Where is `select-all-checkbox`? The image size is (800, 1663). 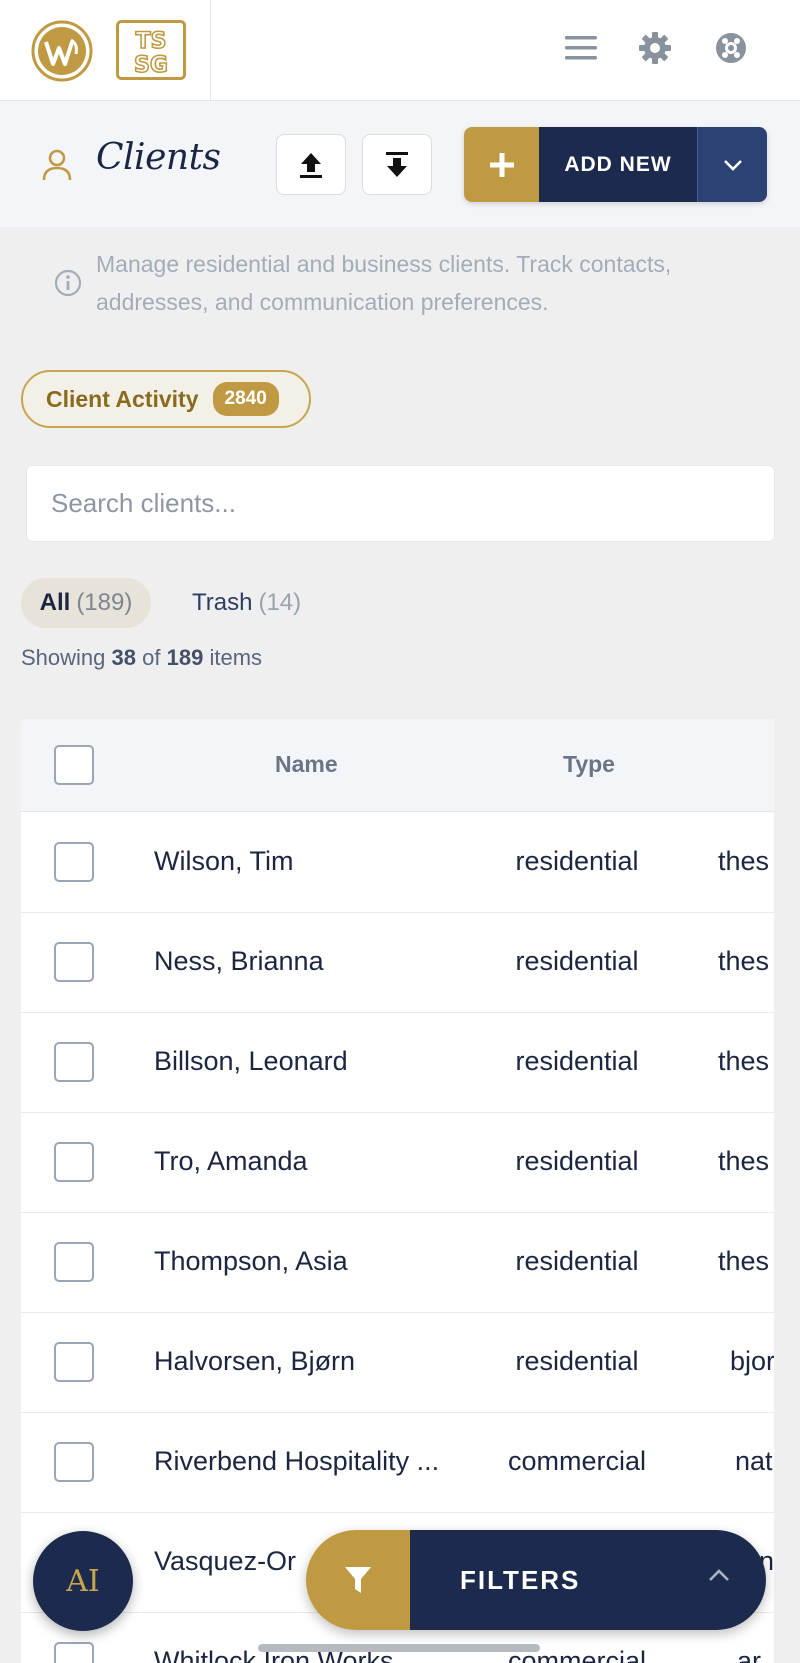 select-all-checkbox is located at coordinates (74, 765).